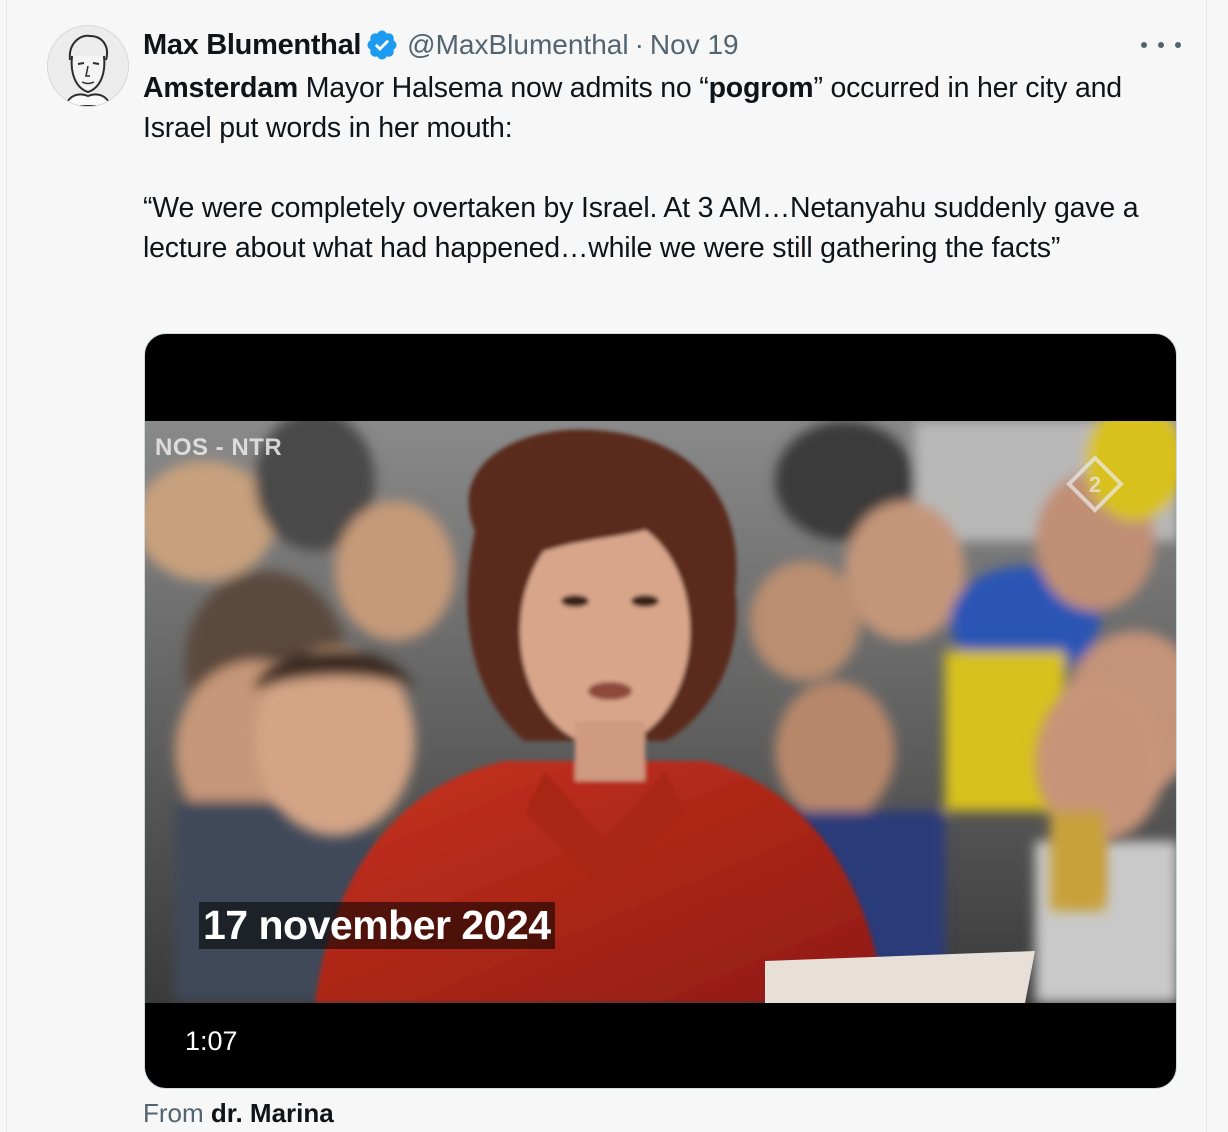 This screenshot has width=1228, height=1132. Describe the element at coordinates (252, 45) in the screenshot. I see `display-name: Max Blumenthal` at that location.